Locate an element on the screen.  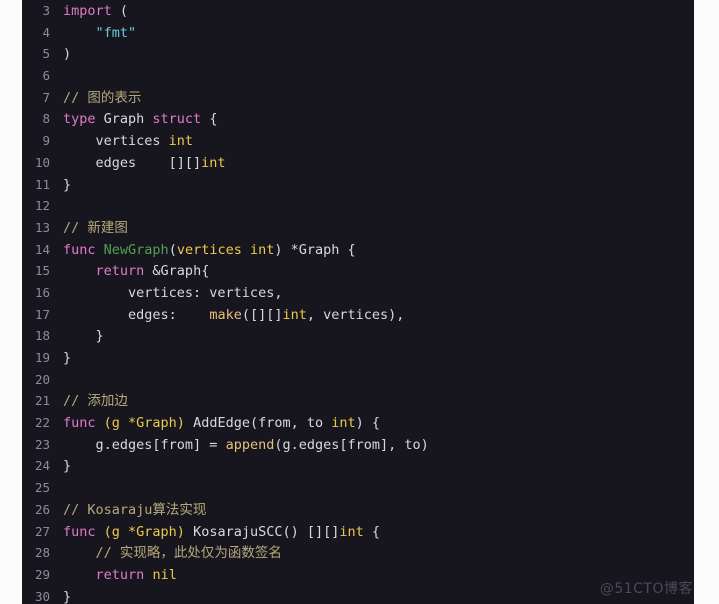
code-line: 15 return &Graph{ is located at coordinates (358, 271).